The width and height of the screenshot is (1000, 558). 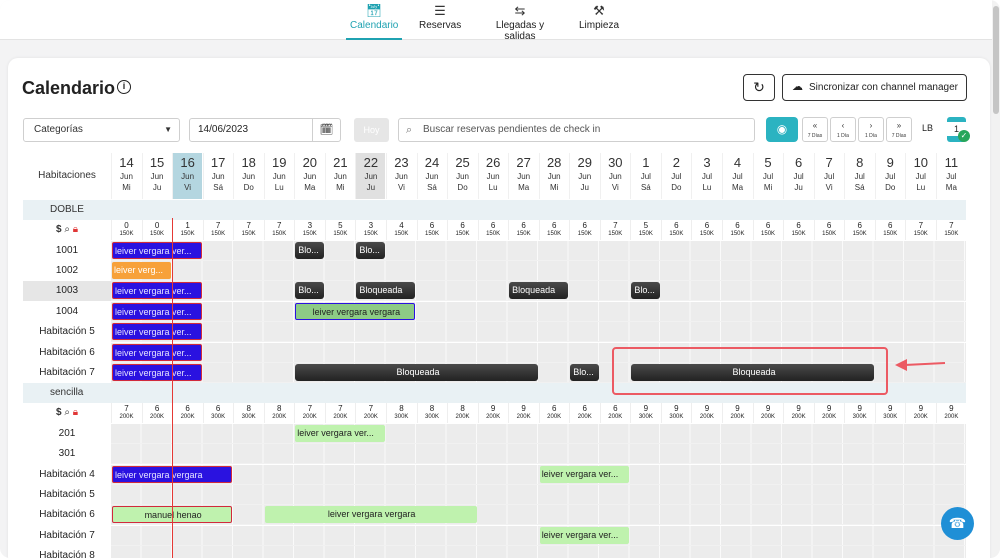 I want to click on search-input: ⌕ Buscar reservas pendientes de check in, so click(x=576, y=130).